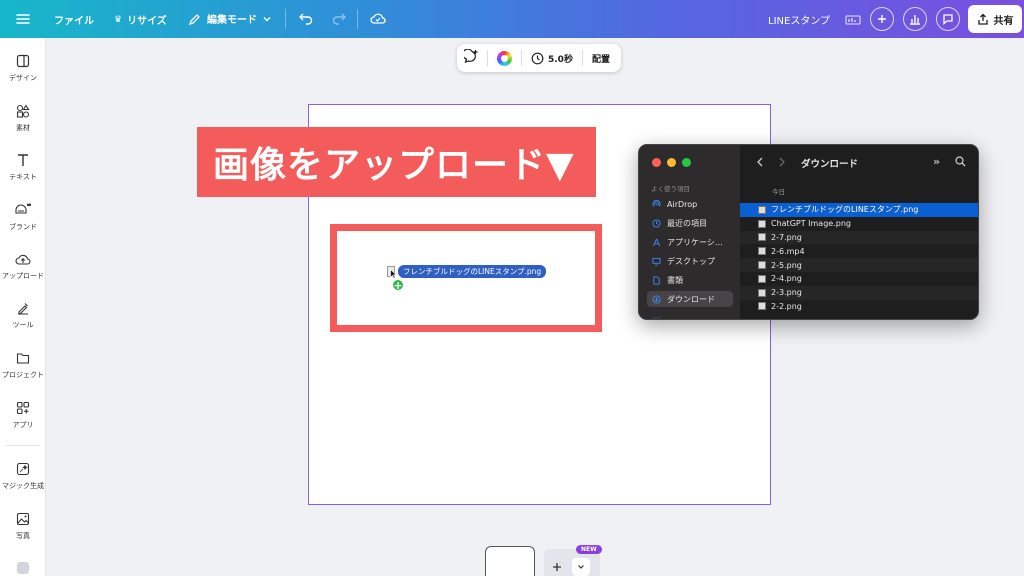  Describe the element at coordinates (140, 20) in the screenshot. I see `resize-button: ♛ リサイズ` at that location.